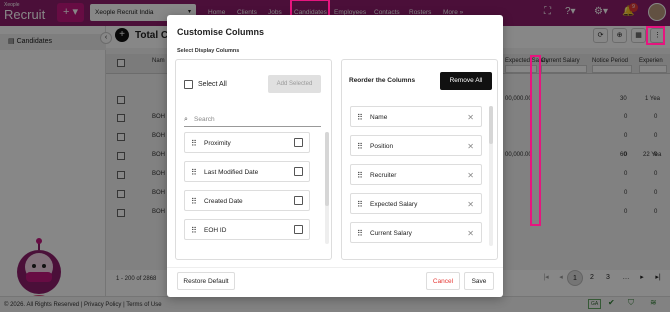 Image resolution: width=670 pixels, height=313 pixels. Describe the element at coordinates (247, 142) in the screenshot. I see `available-column-item: ⠿ Proximity` at that location.